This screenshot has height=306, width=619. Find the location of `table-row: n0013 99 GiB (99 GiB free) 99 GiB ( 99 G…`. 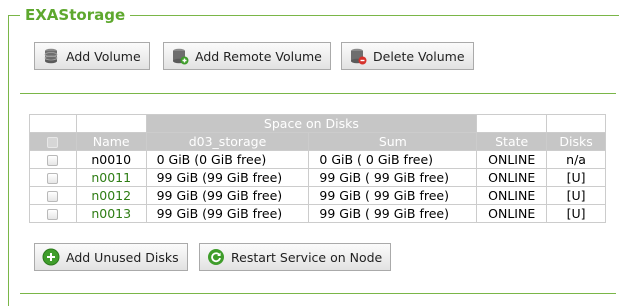

table-row: n0013 99 GiB (99 GiB free) 99 GiB ( 99 G… is located at coordinates (317, 213).